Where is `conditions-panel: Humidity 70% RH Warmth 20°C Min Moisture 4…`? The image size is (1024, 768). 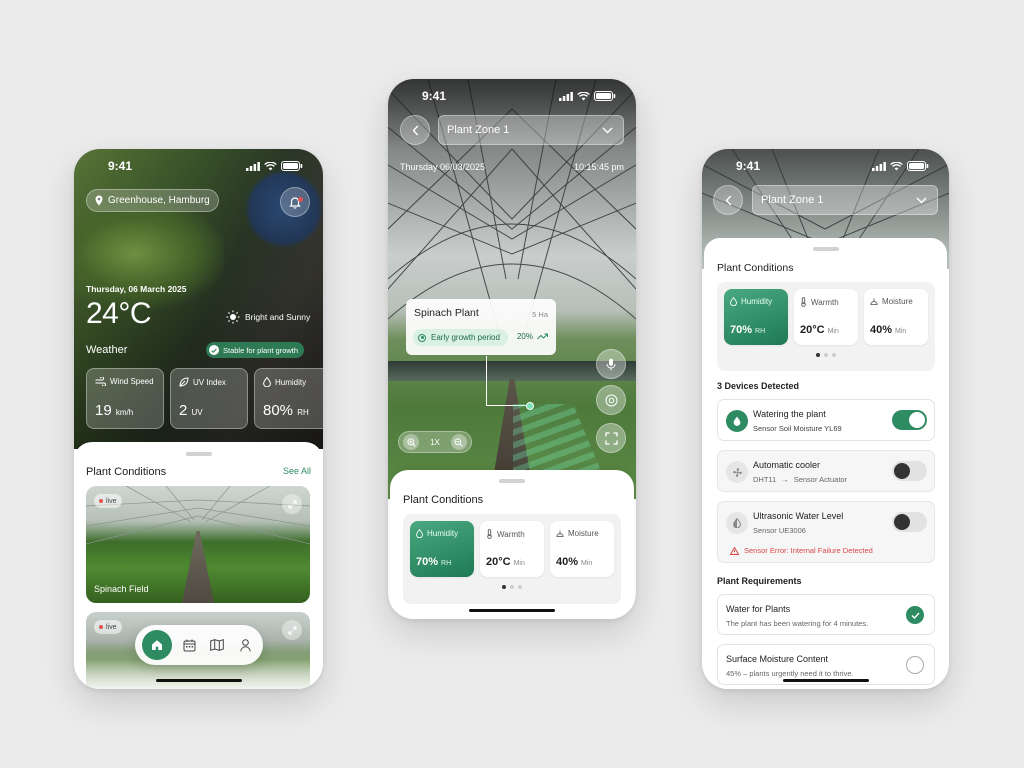
conditions-panel: Humidity 70% RH Warmth 20°C Min Moisture 4… is located at coordinates (826, 326).